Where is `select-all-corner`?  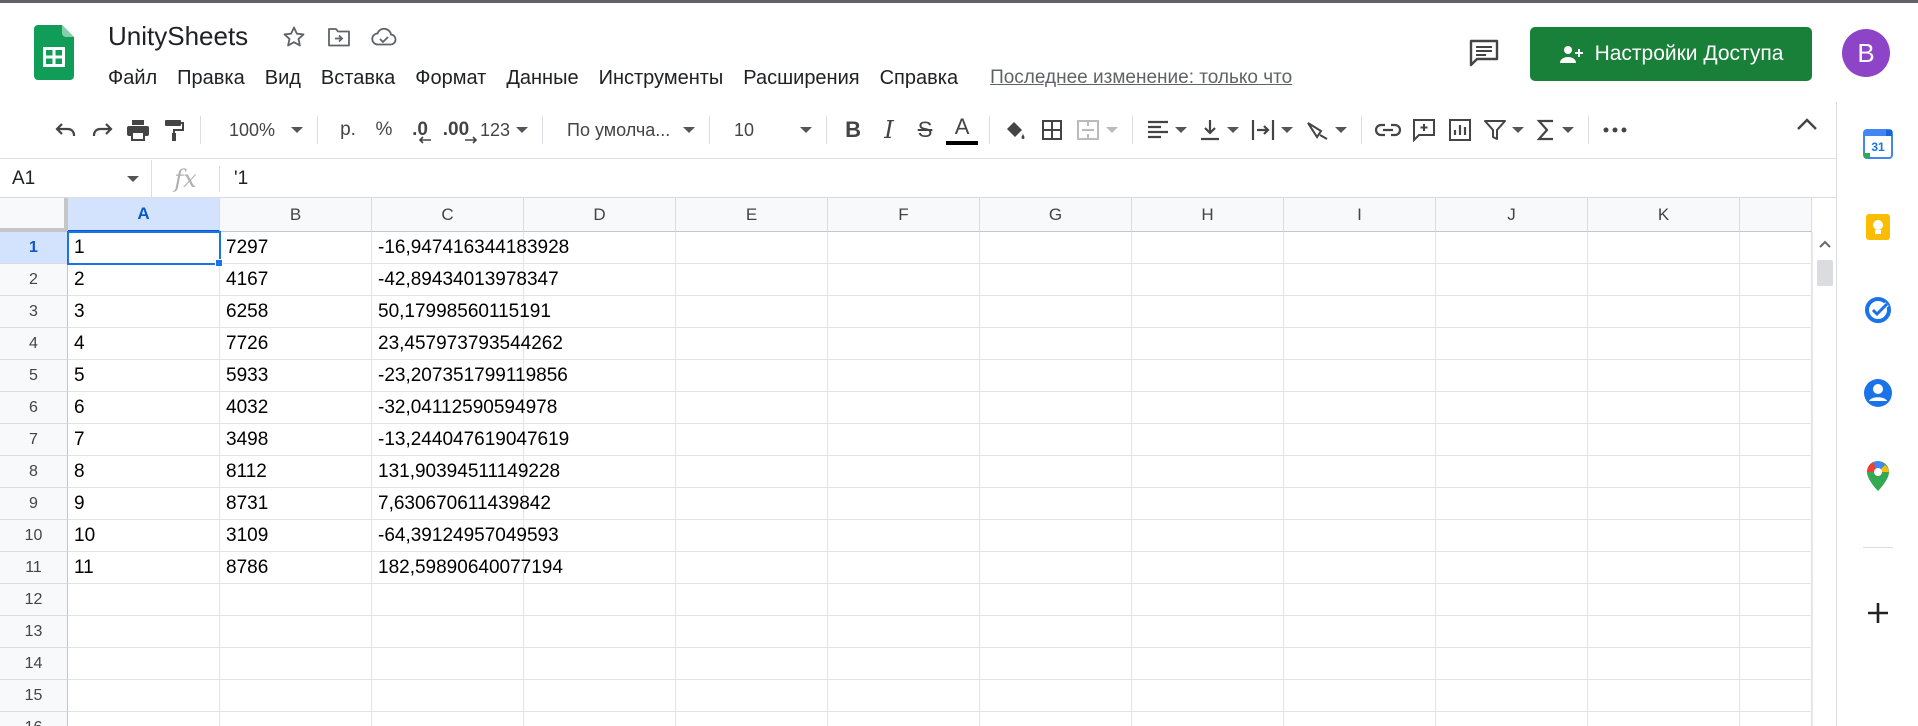 select-all-corner is located at coordinates (34, 215).